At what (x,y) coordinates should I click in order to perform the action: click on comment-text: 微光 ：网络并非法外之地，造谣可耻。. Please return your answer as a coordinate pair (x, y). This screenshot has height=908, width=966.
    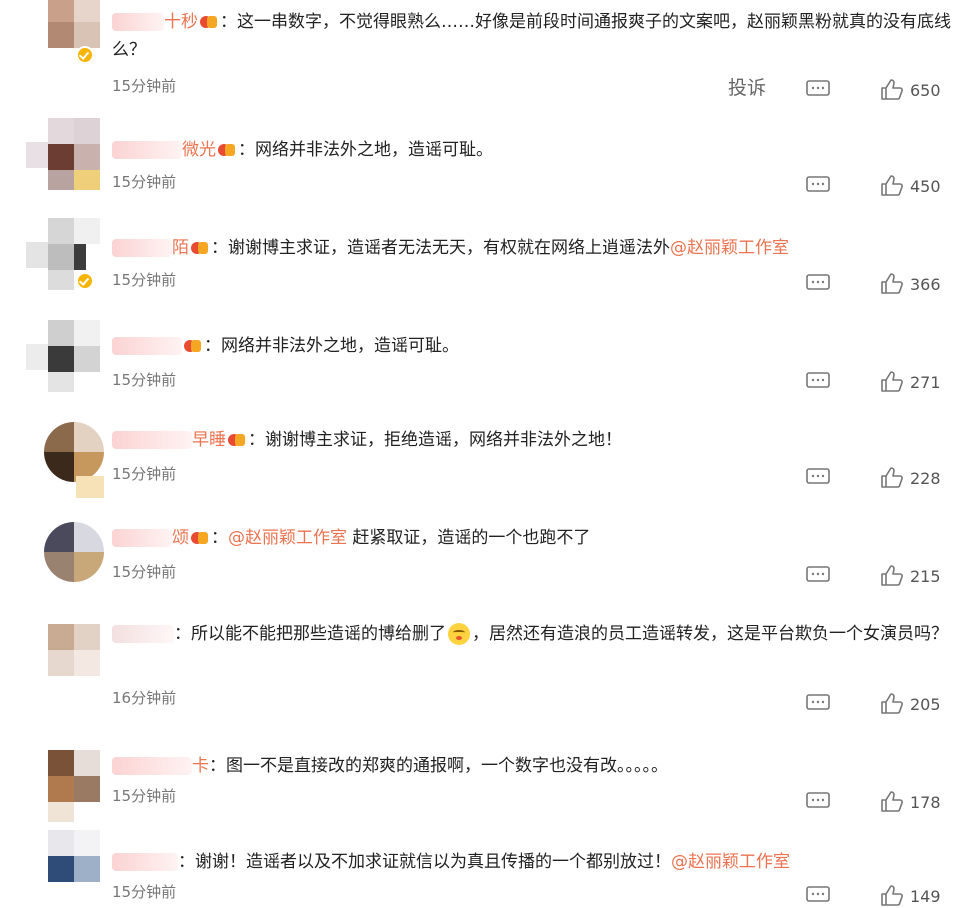
    Looking at the image, I should click on (532, 150).